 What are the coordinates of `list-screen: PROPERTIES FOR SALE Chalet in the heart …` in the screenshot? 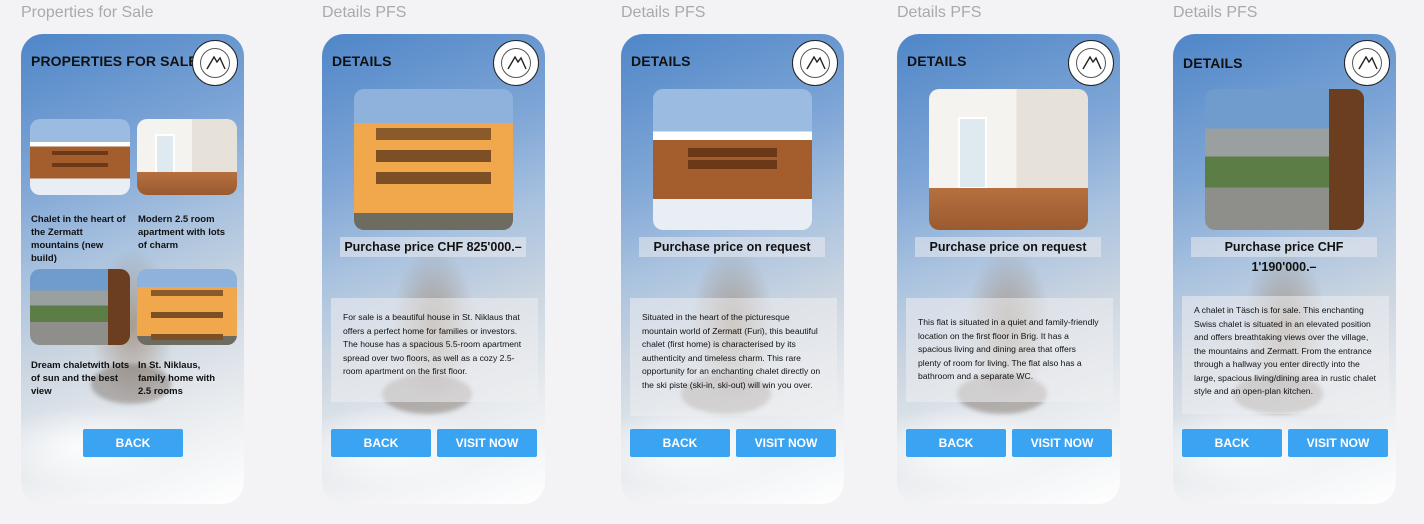 It's located at (132, 269).